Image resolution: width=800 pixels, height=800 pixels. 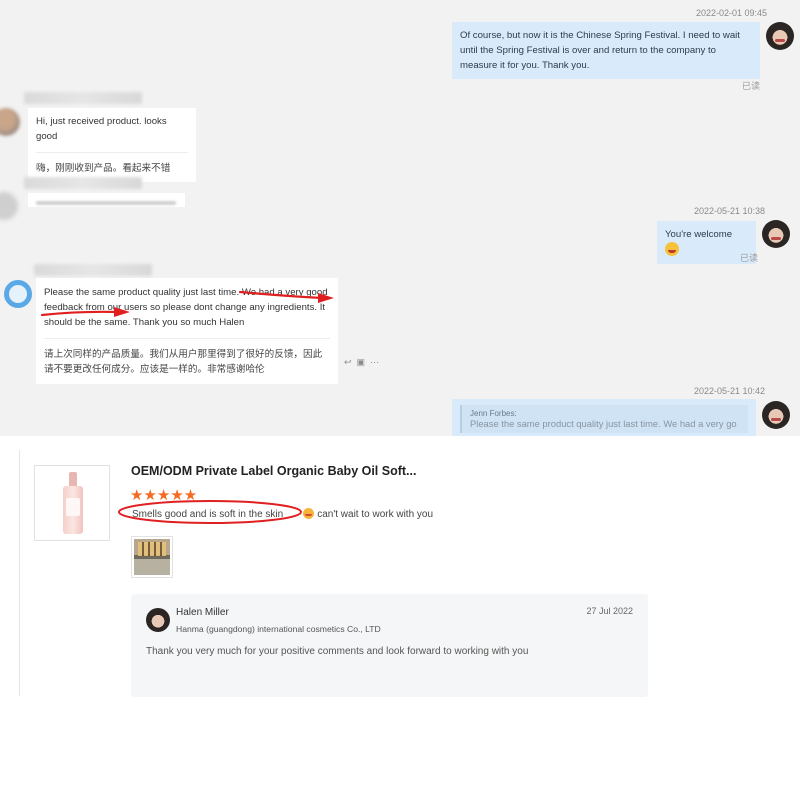 What do you see at coordinates (609, 611) in the screenshot?
I see `reply-date: 27 Jul 2022` at bounding box center [609, 611].